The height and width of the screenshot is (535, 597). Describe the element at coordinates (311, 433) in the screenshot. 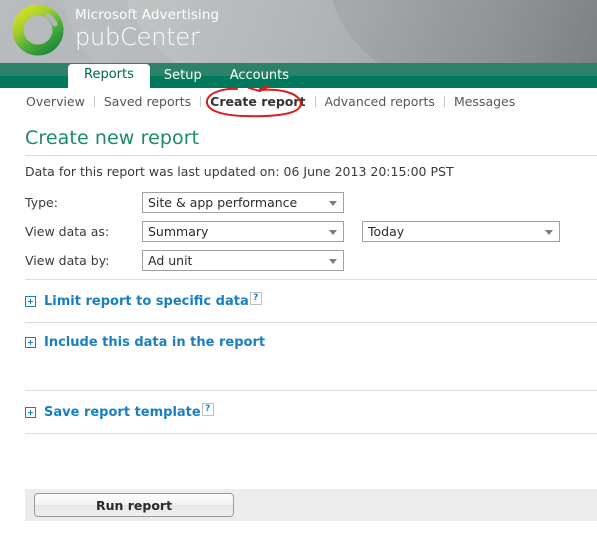

I see `section-divider` at that location.